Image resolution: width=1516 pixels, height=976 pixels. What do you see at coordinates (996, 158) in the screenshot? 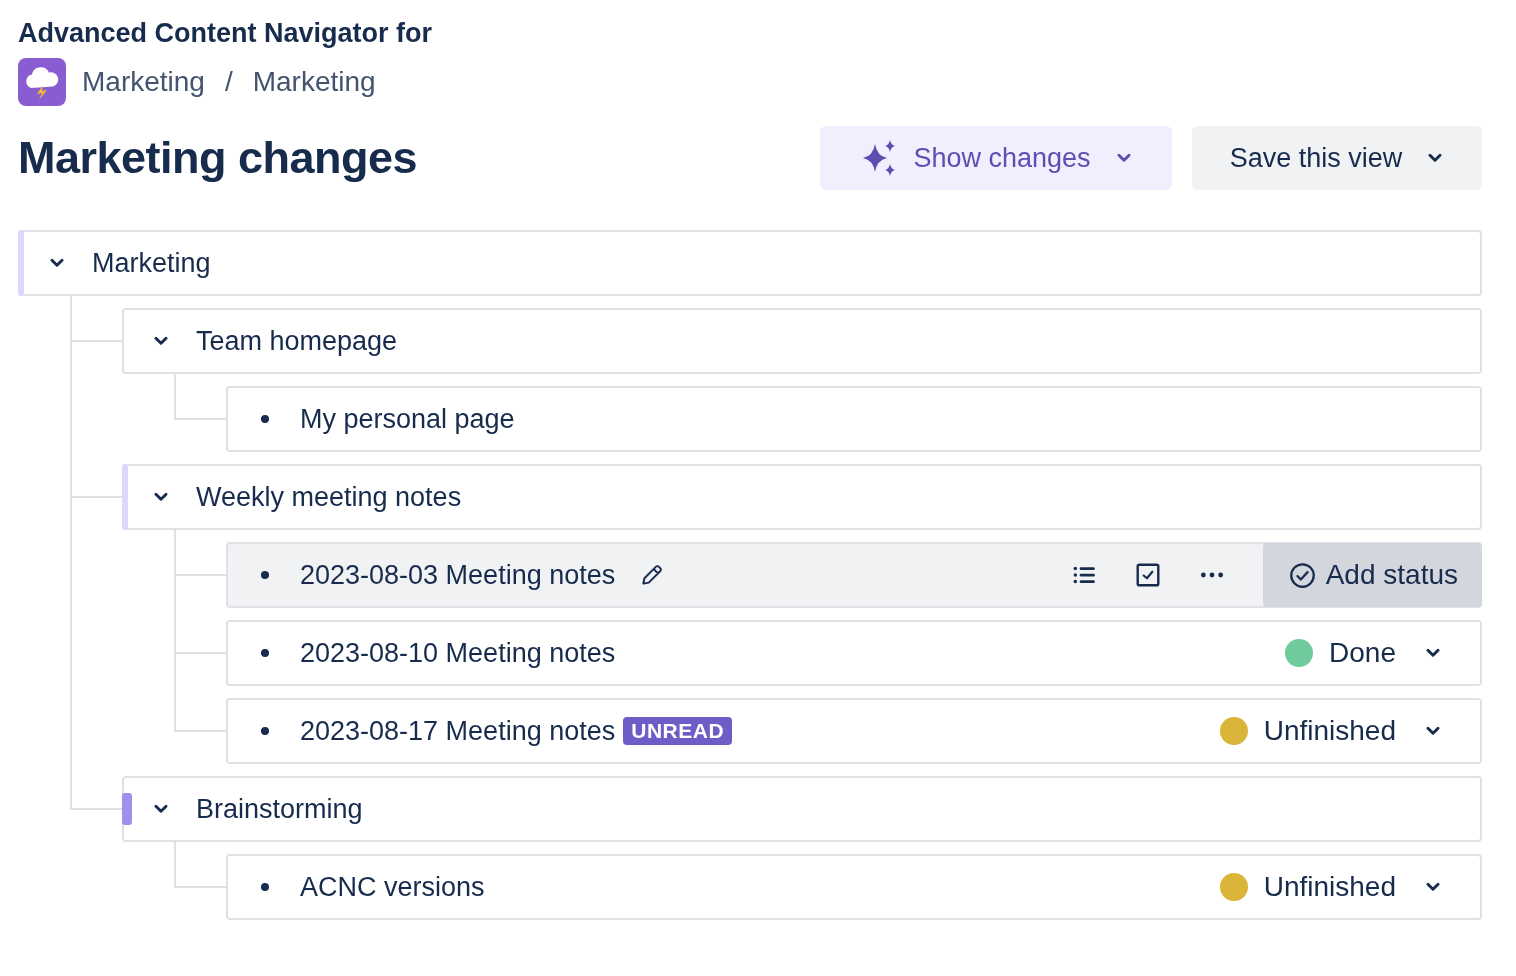
I see `show-changes-dropdown: Show changes` at bounding box center [996, 158].